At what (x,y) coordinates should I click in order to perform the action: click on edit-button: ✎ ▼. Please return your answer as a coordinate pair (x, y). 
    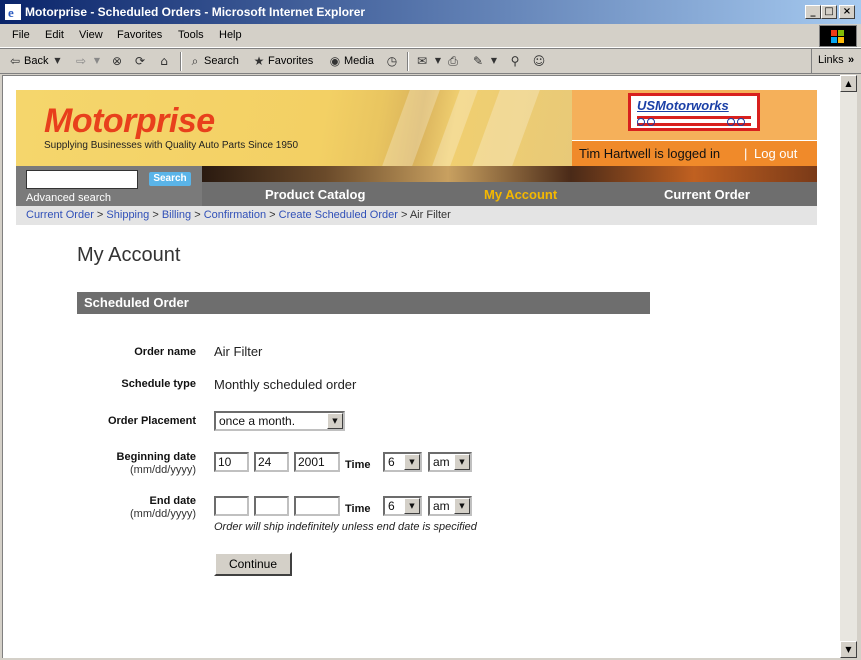
    Looking at the image, I should click on (486, 61).